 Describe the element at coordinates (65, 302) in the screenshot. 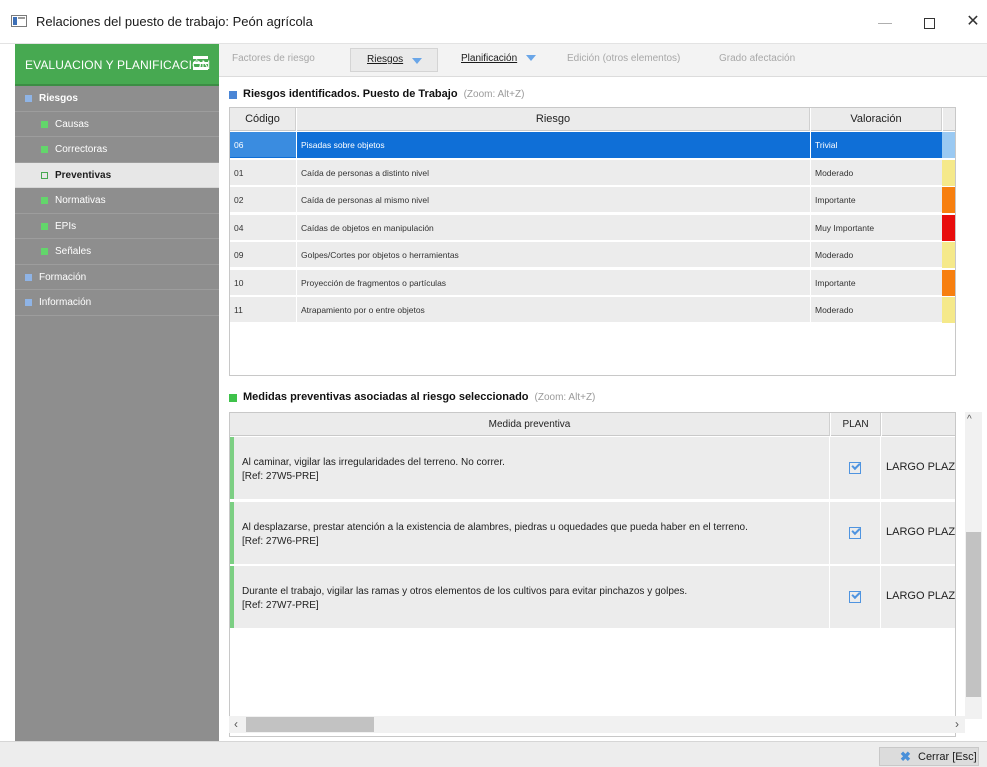

I see `sidebar-item-label: Información` at that location.